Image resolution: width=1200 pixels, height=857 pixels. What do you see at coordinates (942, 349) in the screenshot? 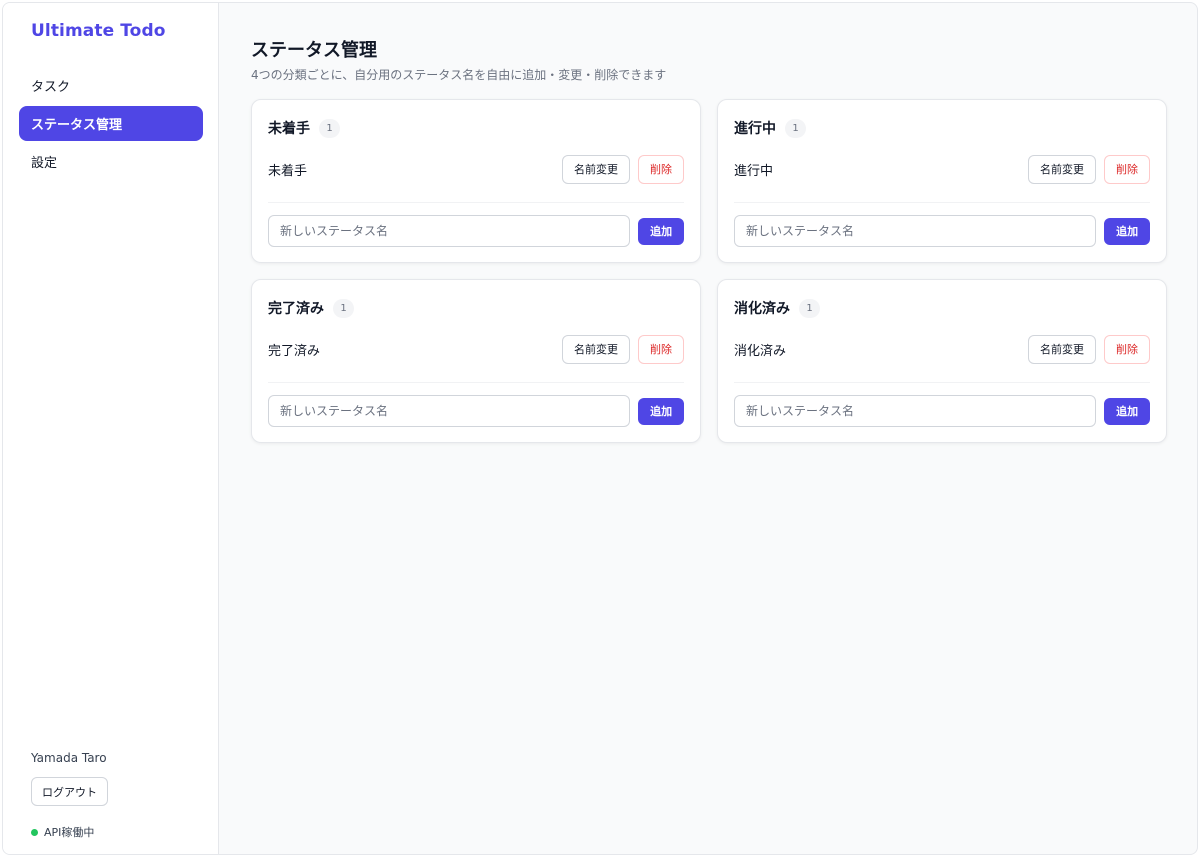
I see `status-row: 消化済み 名前変更 削除` at bounding box center [942, 349].